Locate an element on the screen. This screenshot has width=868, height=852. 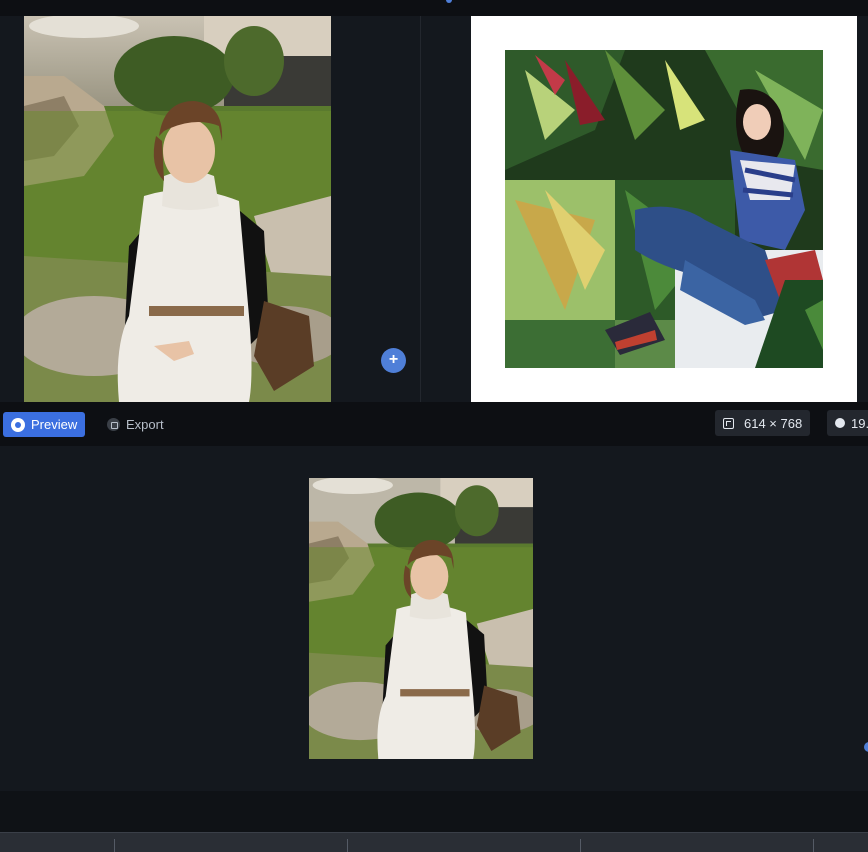
result-image is located at coordinates (664, 209).